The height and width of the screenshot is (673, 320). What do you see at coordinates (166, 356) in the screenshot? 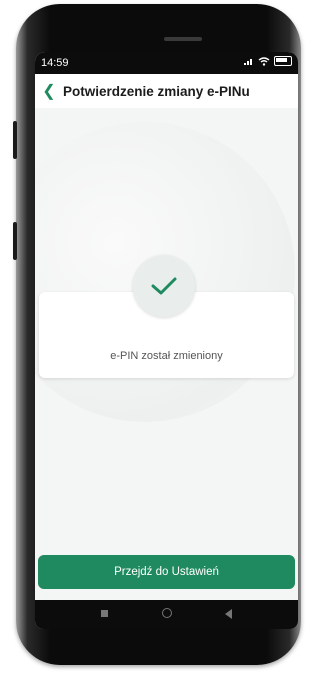
I see `confirmation-message: e-PIN został zmieniony` at bounding box center [166, 356].